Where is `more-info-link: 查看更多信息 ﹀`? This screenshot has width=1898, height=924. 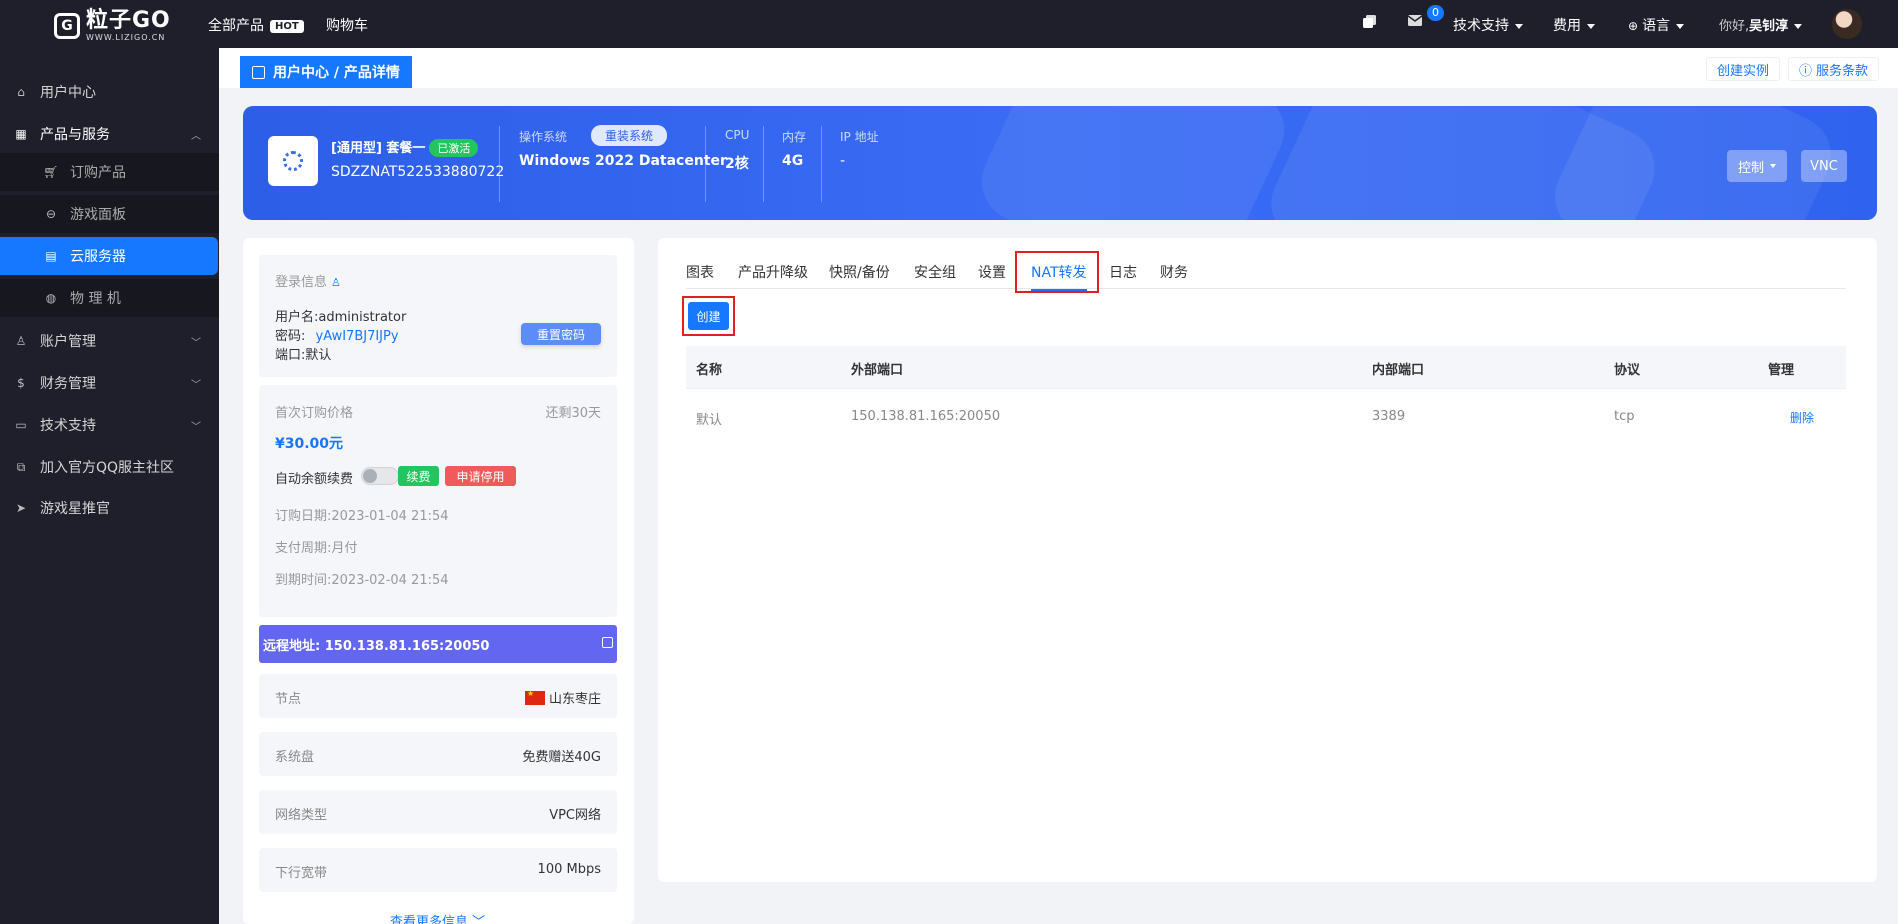 more-info-link: 查看更多信息 ﹀ is located at coordinates (437, 917).